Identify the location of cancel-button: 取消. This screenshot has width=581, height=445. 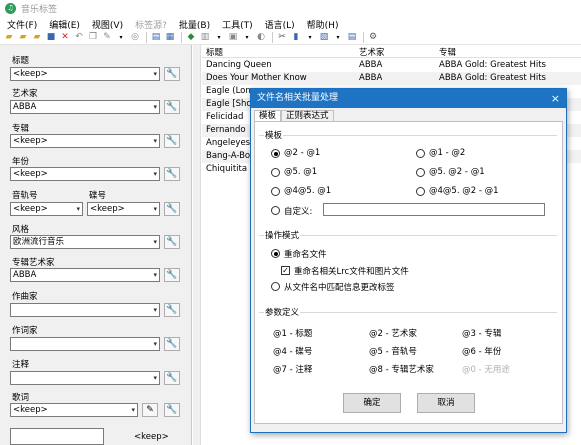
(446, 403).